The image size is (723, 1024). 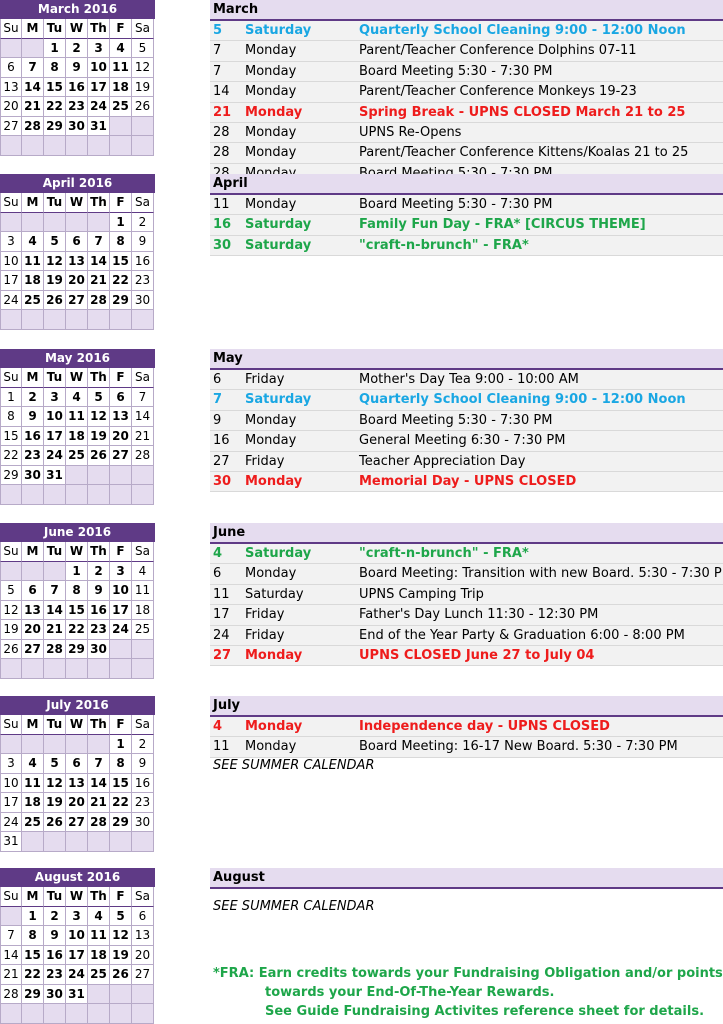 I want to click on calendar-day: 8, so click(x=77, y=591).